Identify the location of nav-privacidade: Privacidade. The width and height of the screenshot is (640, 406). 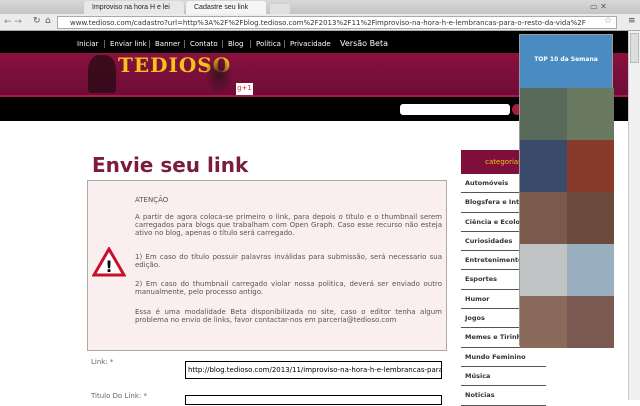
(307, 44).